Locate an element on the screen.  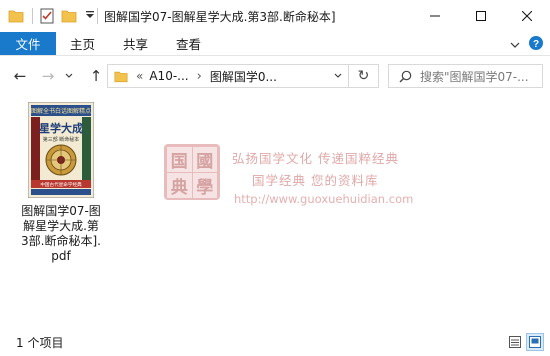
seal-char: 國 is located at coordinates (204, 159).